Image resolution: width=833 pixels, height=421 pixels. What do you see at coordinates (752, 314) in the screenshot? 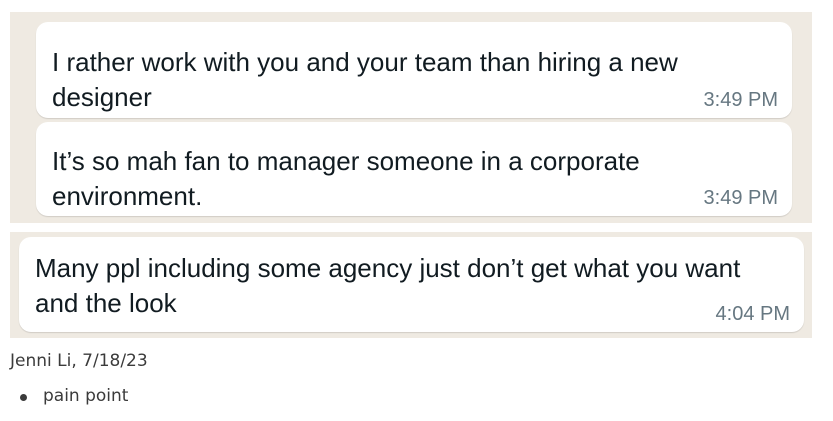
I see `message-timestamp: 4:04 PM` at bounding box center [752, 314].